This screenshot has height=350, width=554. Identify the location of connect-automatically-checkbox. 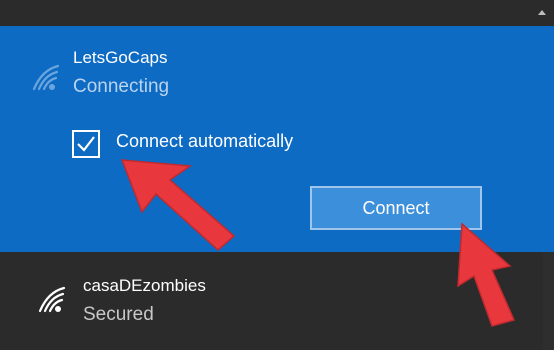
(86, 144).